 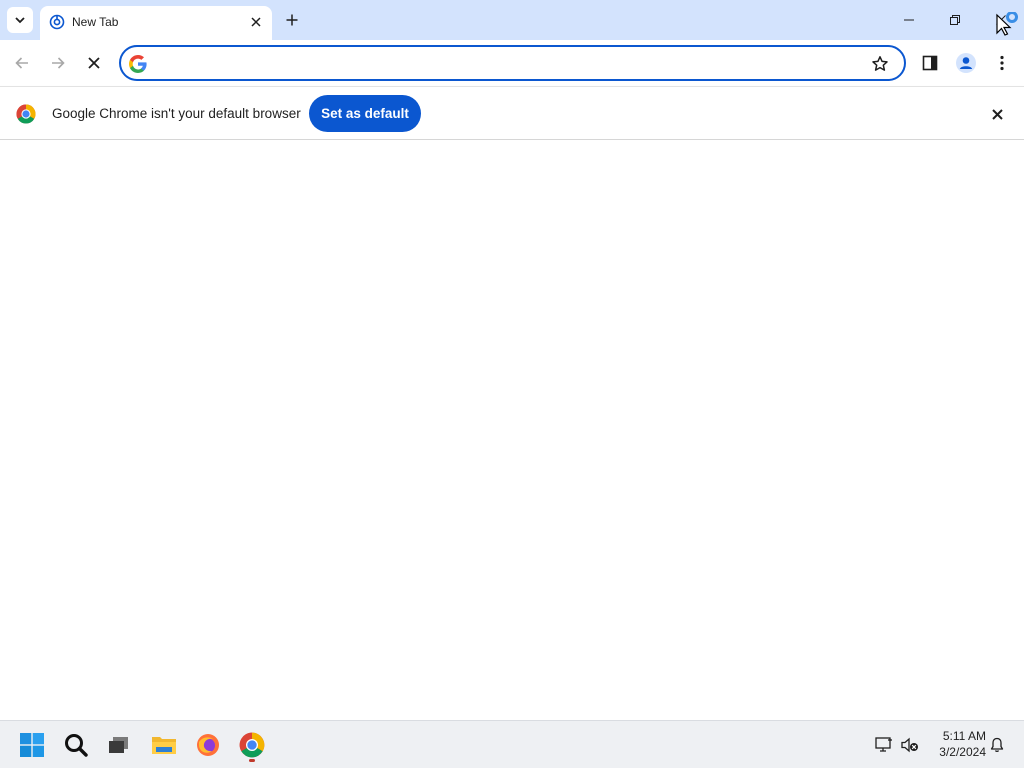 I want to click on firefox-icon, so click(x=208, y=745).